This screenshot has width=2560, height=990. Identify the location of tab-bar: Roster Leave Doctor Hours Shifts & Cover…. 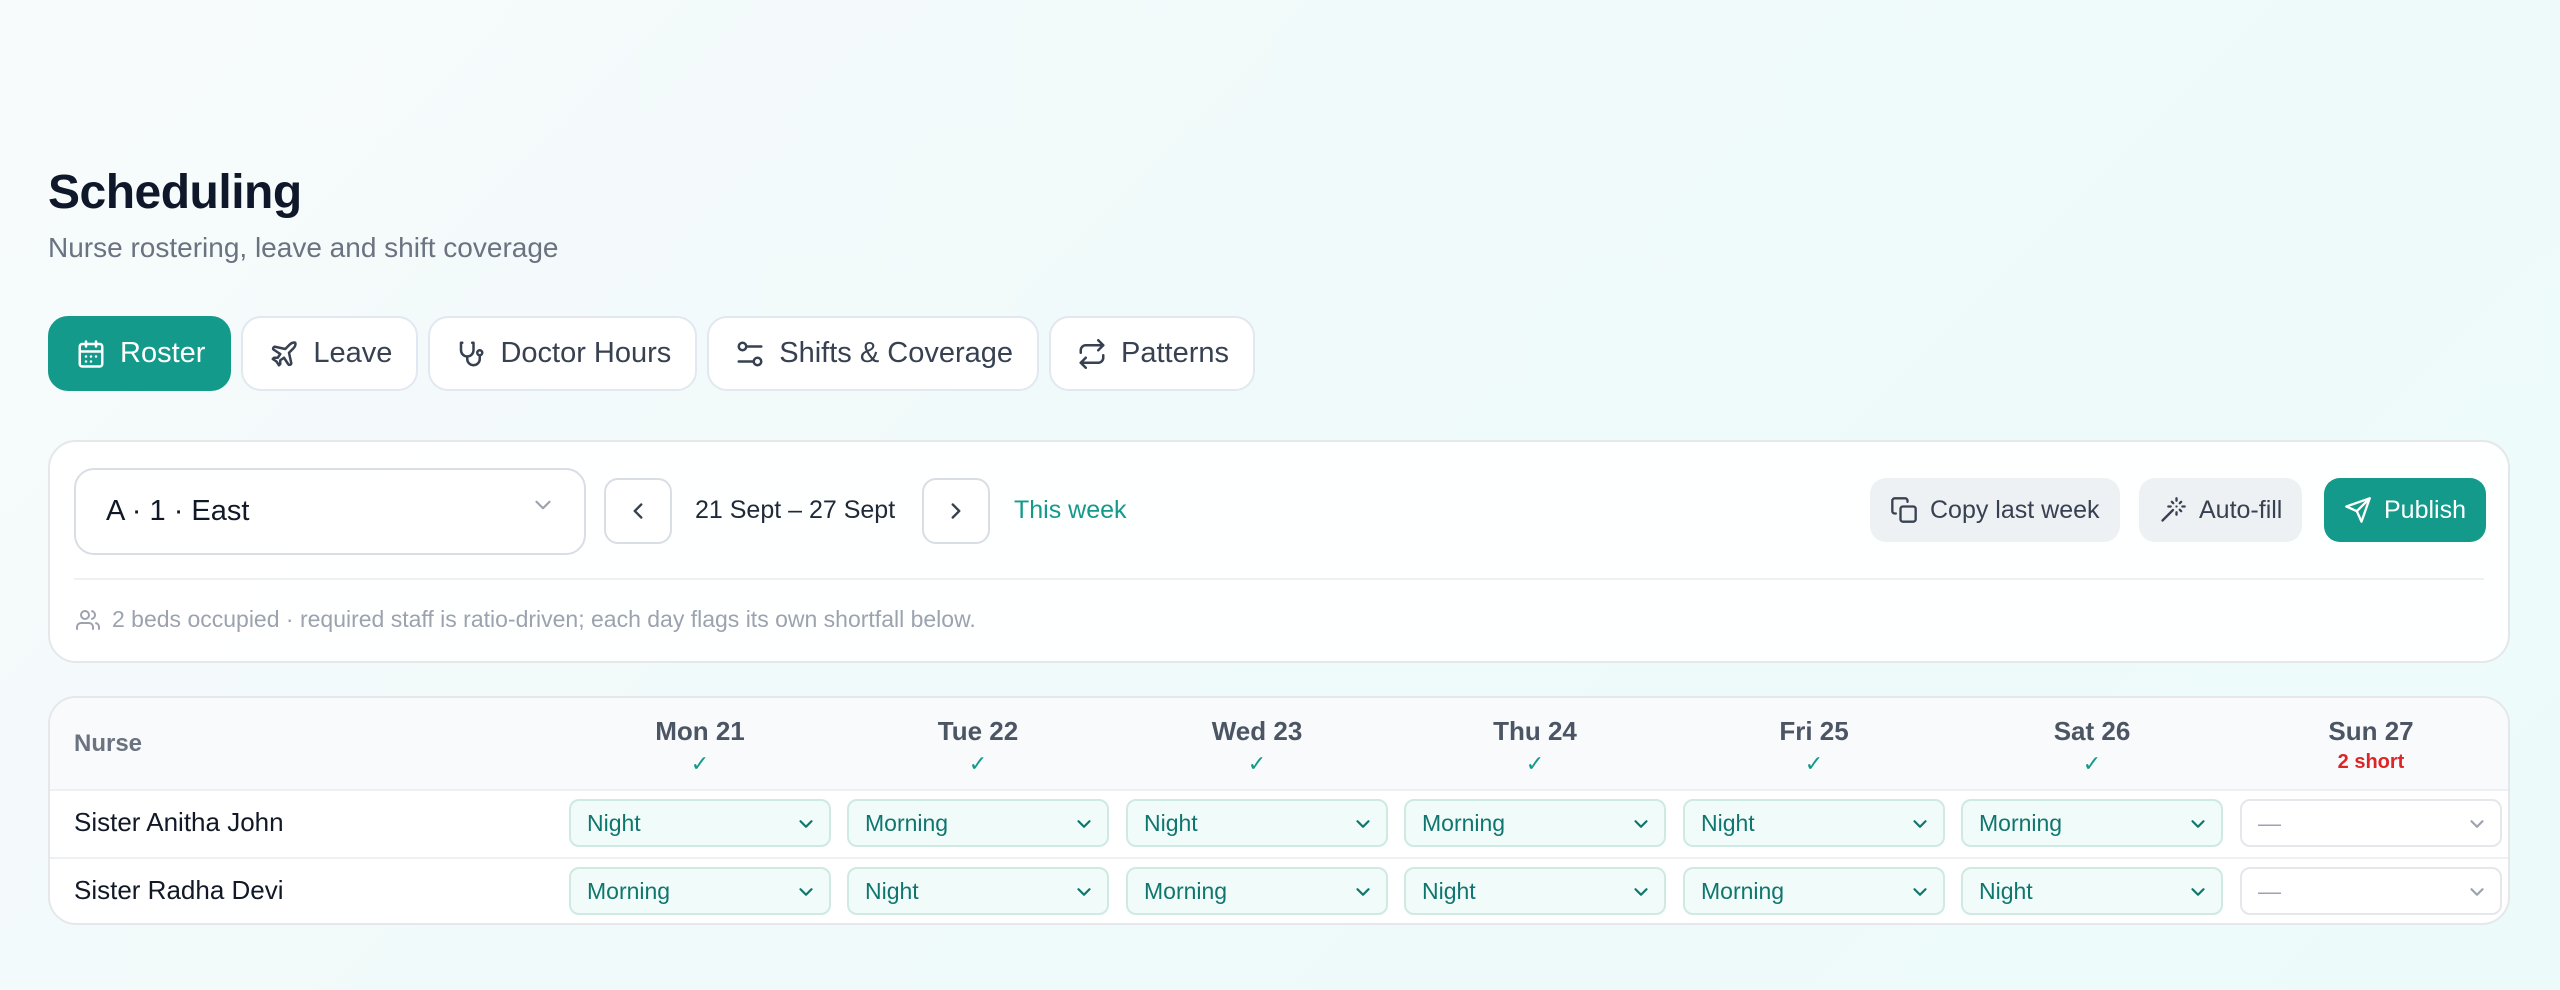
(651, 353).